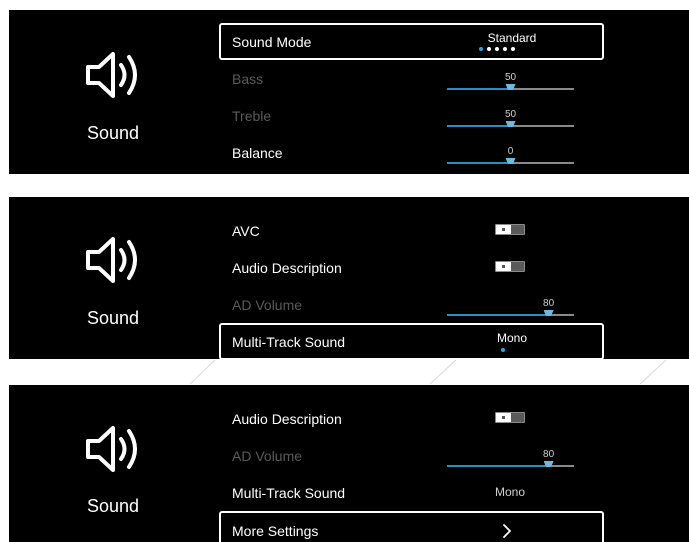 Image resolution: width=689 pixels, height=542 pixels. What do you see at coordinates (411, 526) in the screenshot?
I see `more-settings-row: More Settings` at bounding box center [411, 526].